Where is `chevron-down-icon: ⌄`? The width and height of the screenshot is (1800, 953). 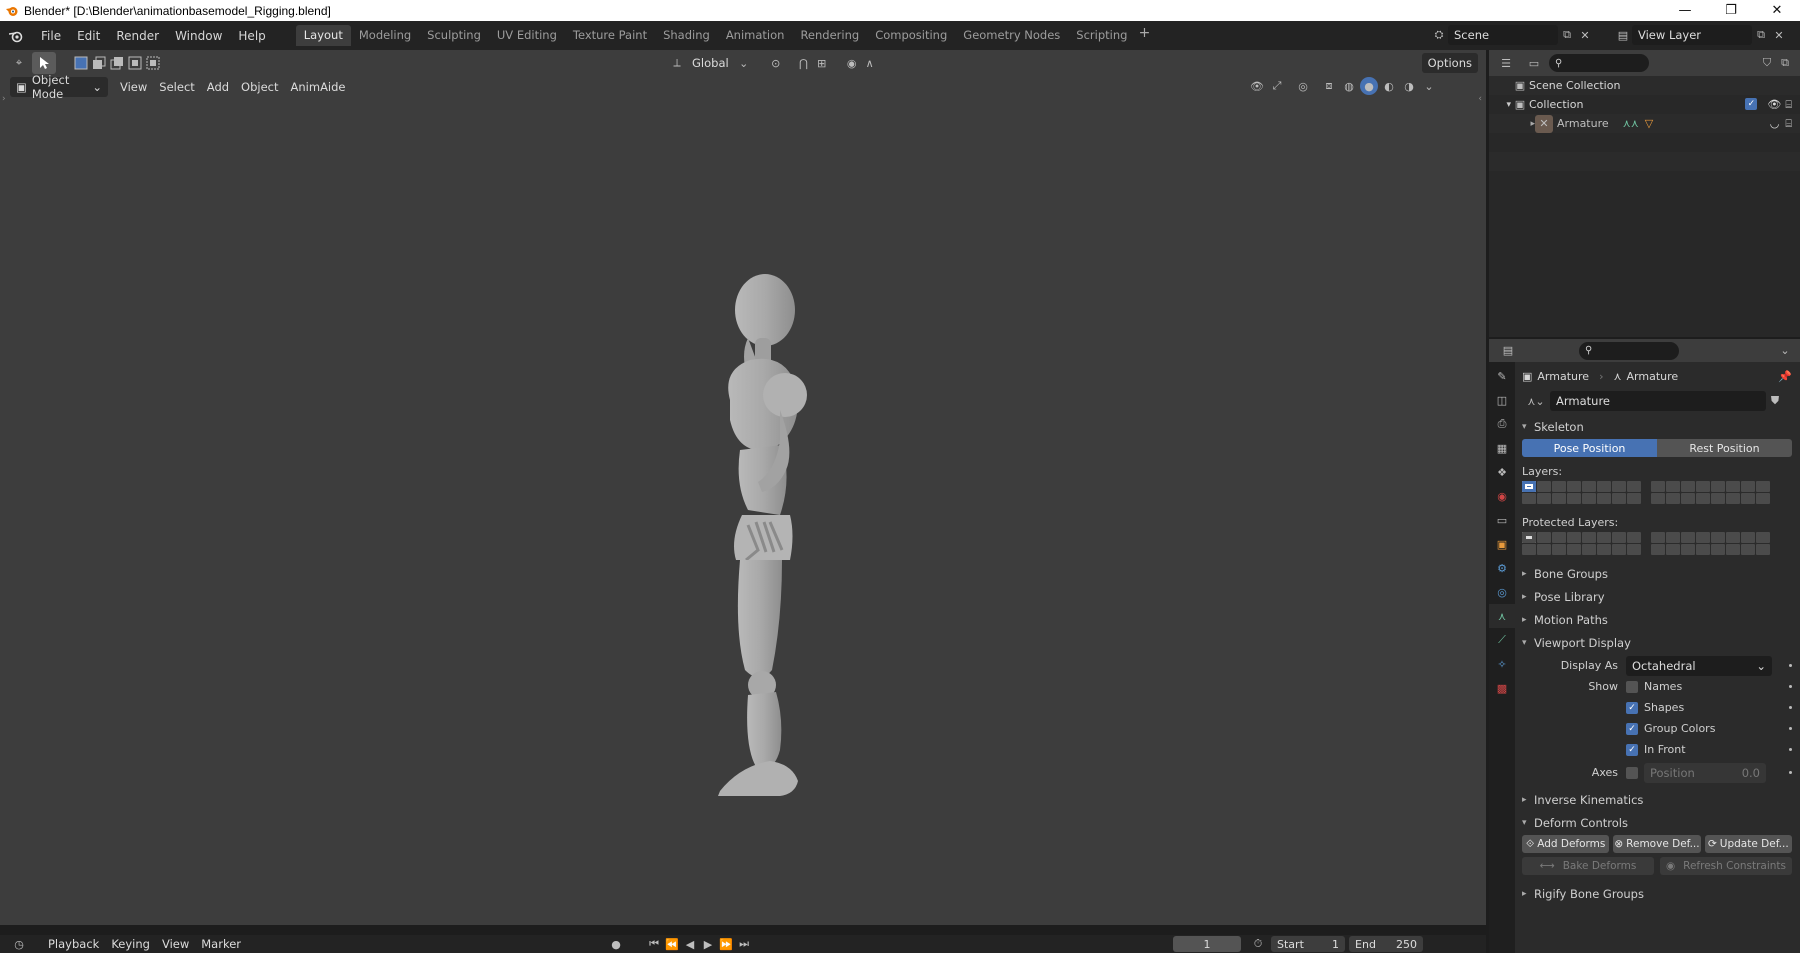 chevron-down-icon: ⌄ is located at coordinates (1785, 351).